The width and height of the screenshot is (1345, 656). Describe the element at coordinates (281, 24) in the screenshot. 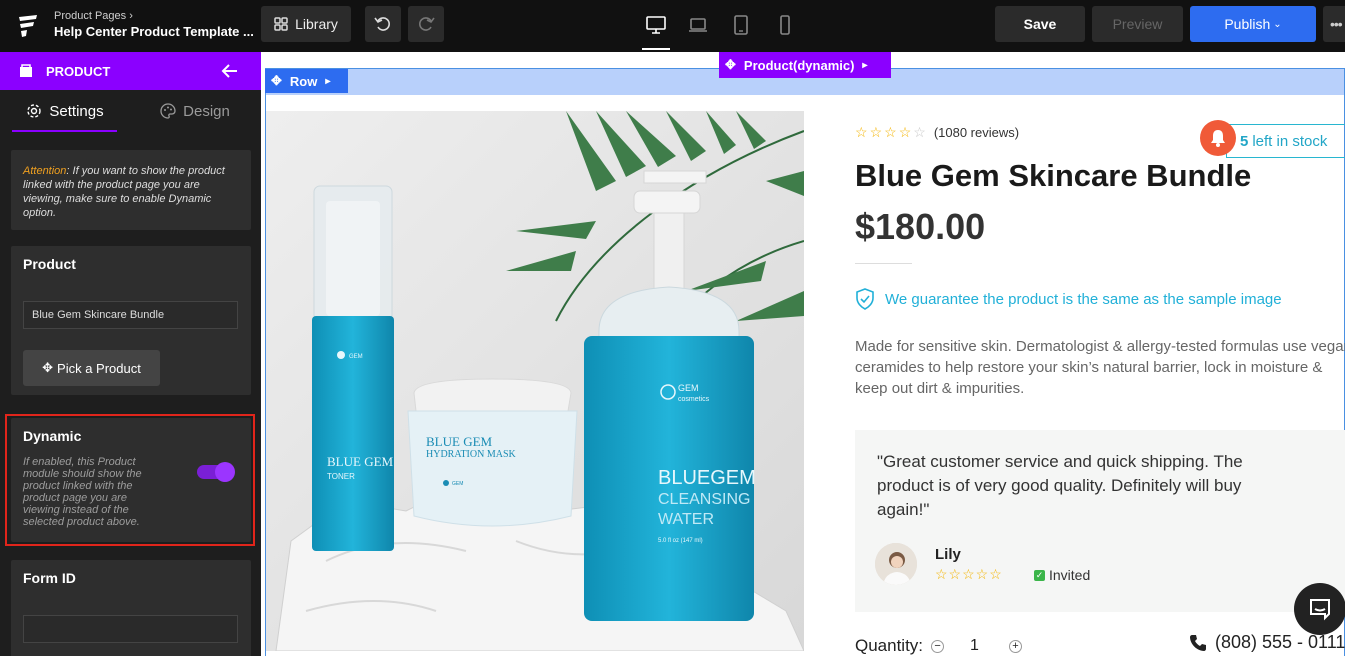

I see `grid-icon` at that location.